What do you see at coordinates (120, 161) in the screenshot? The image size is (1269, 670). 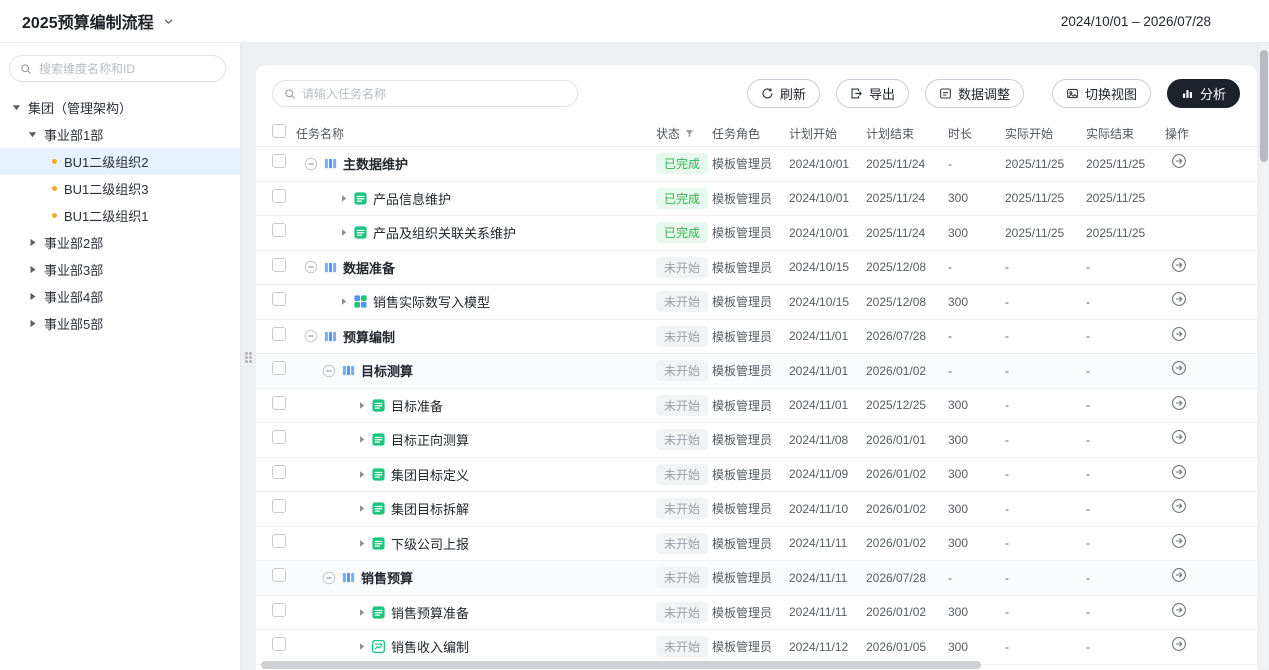 I see `tree-item: BU1二级组织2` at bounding box center [120, 161].